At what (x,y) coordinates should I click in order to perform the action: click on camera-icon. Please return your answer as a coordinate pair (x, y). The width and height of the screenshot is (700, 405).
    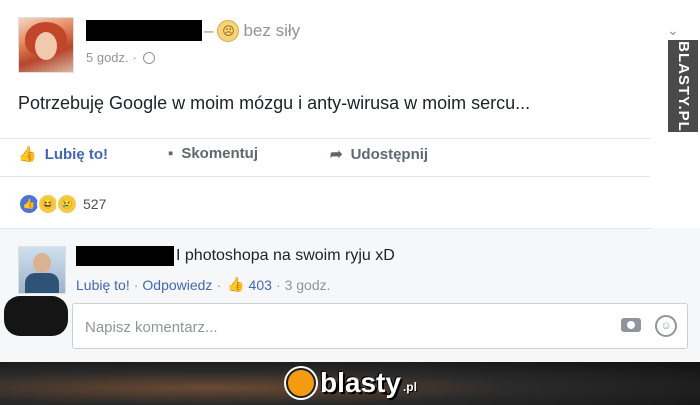
    Looking at the image, I should click on (631, 325).